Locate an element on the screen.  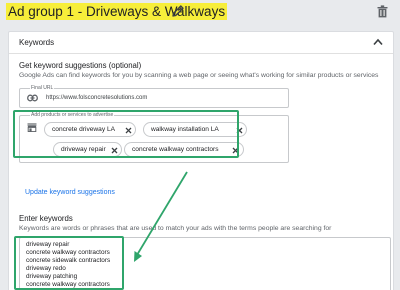
ad-group-header: Ad group 1 - Driveways & Walkways is located at coordinates (200, 14).